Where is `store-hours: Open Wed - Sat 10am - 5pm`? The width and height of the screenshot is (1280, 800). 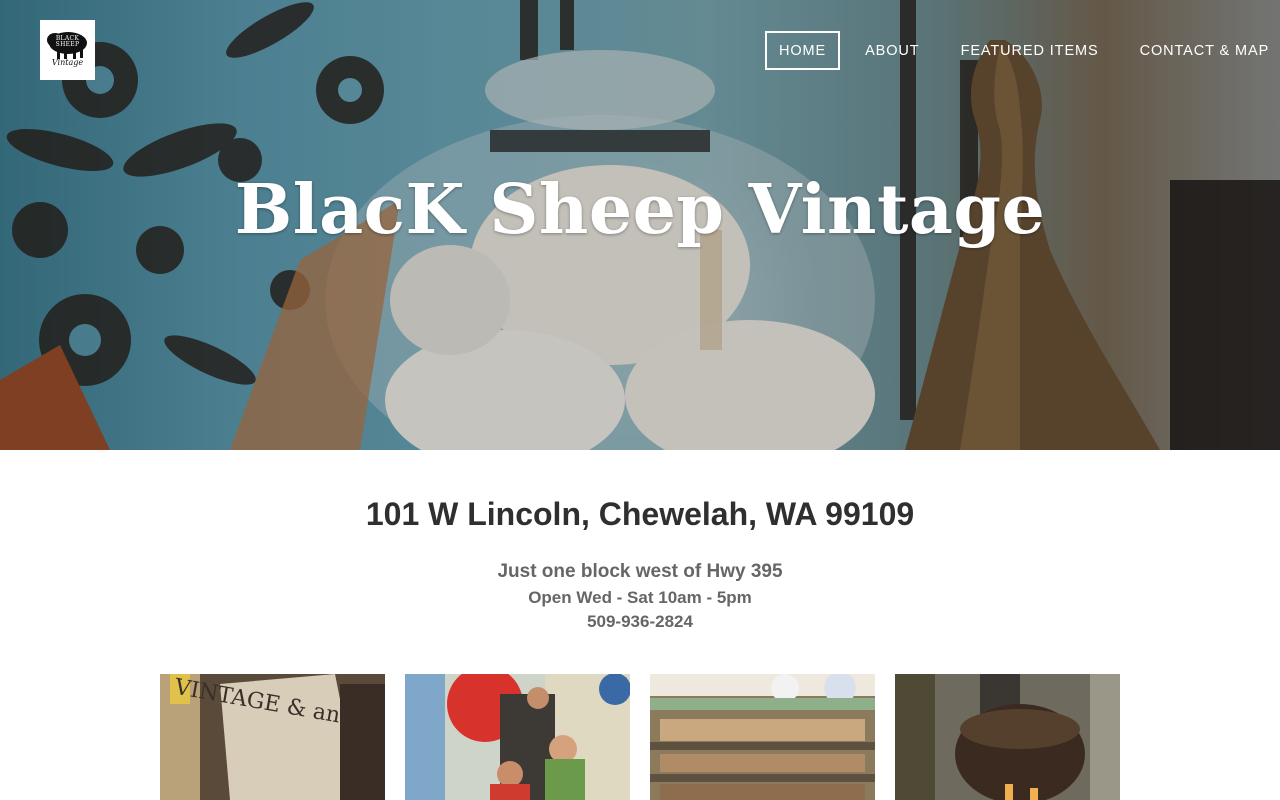 store-hours: Open Wed - Sat 10am - 5pm is located at coordinates (640, 597).